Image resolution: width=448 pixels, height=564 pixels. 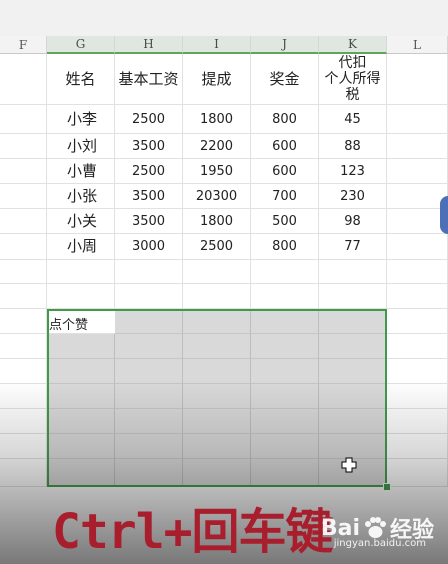 What do you see at coordinates (81, 119) in the screenshot?
I see `employee-name-cell: 小李` at bounding box center [81, 119].